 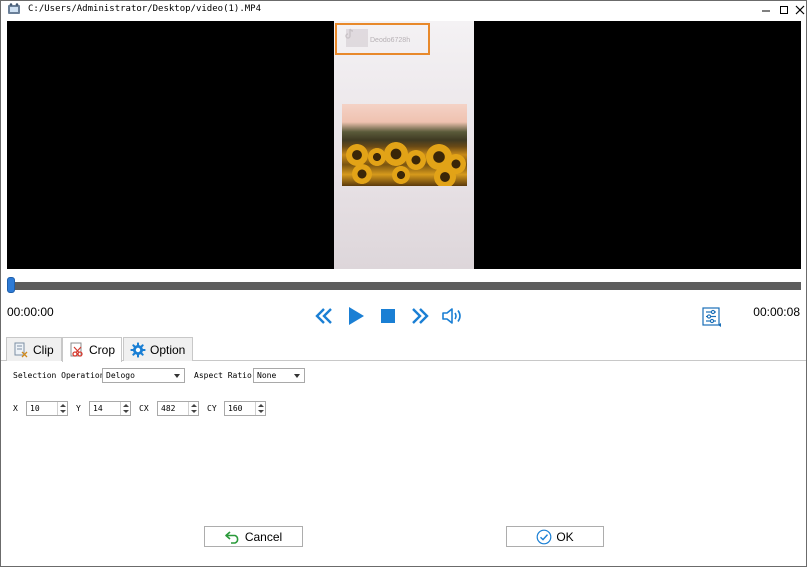 I want to click on fast-forward-button, so click(x=420, y=316).